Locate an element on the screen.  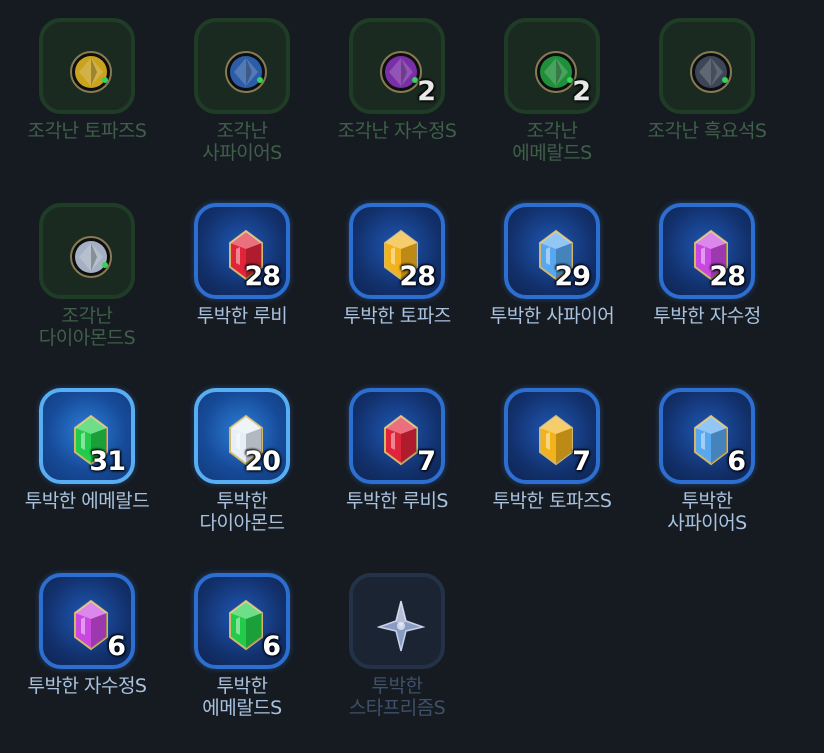
item-label: 조각난 토파즈S is located at coordinates (87, 131).